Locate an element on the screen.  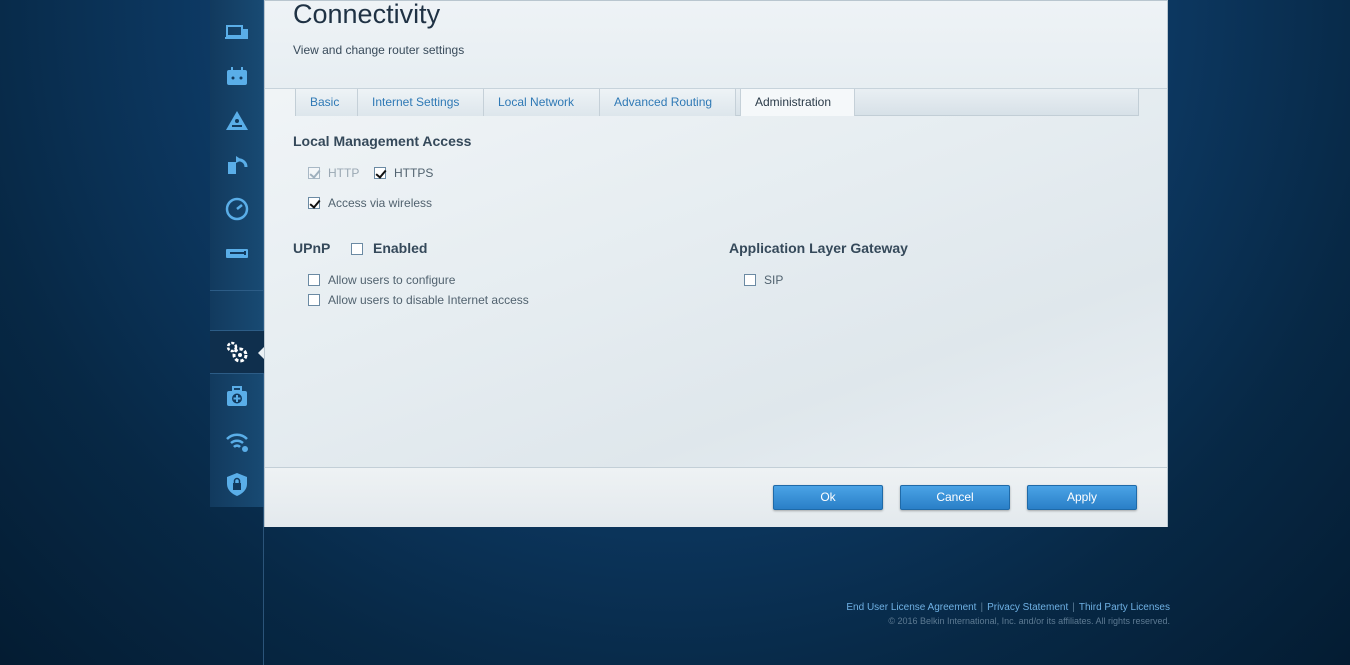
connectivity-gear-icon is located at coordinates (237, 352).